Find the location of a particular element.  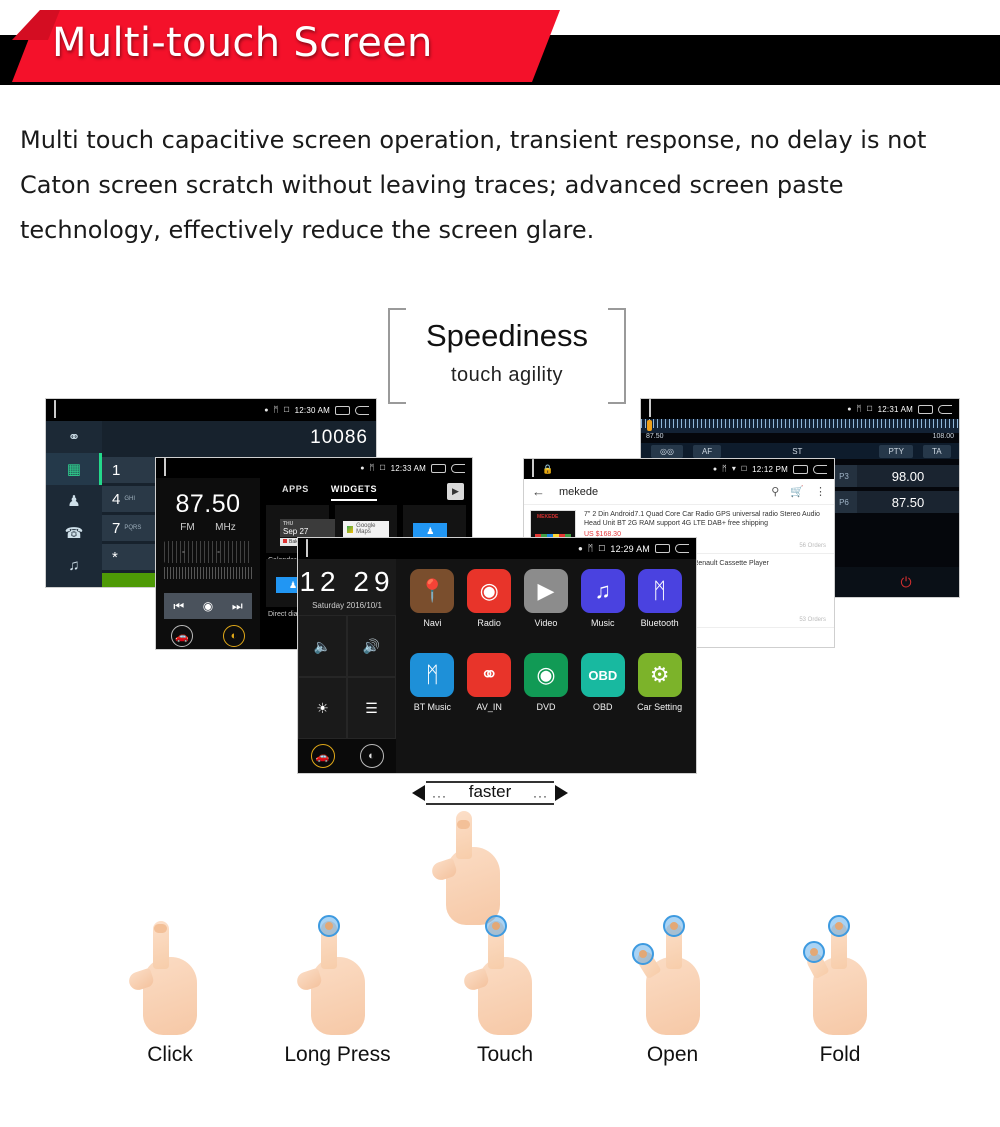

home-status-bar: ● ᛗ ☐ 12:29 AM is located at coordinates (497, 548).